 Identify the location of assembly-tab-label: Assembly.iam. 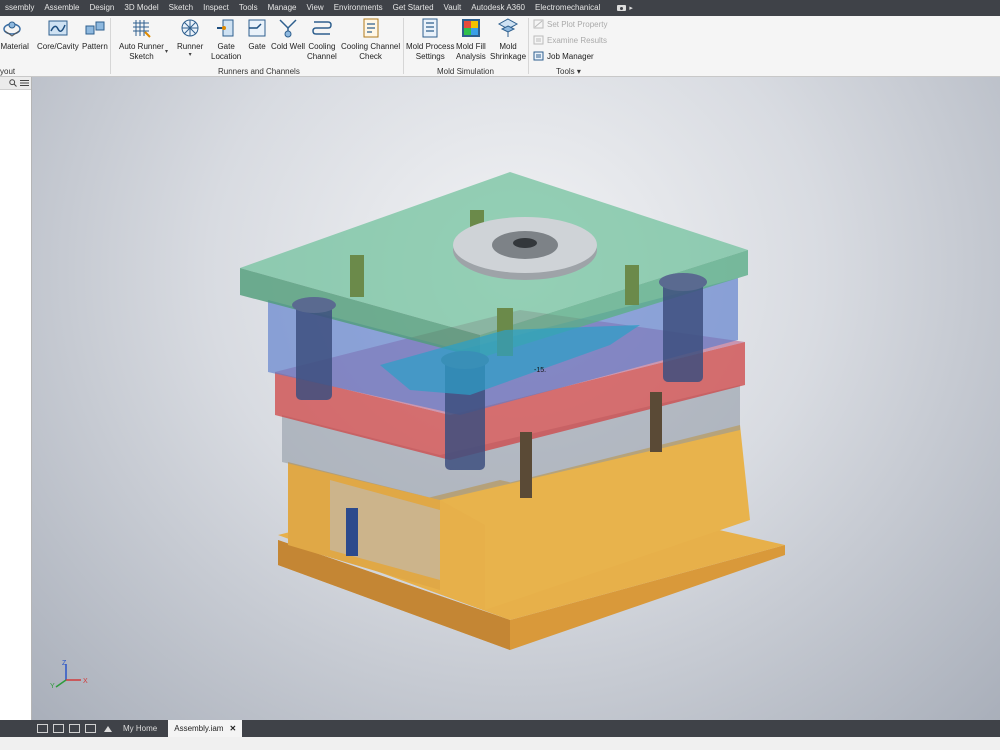
(199, 728).